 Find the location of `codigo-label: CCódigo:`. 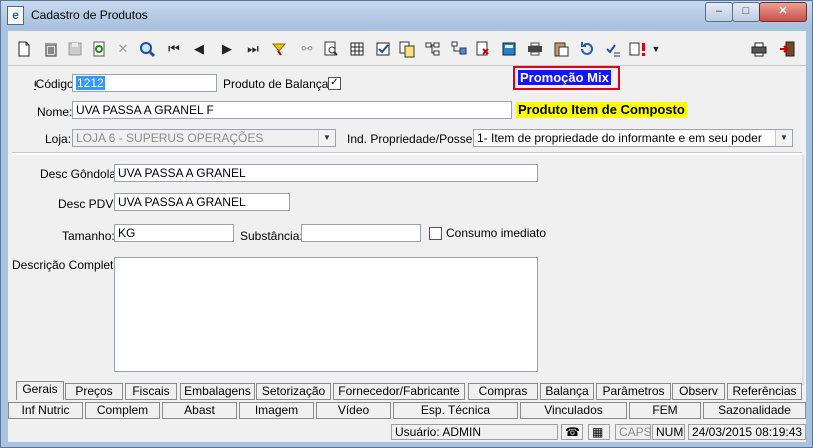

codigo-label: CCódigo: is located at coordinates (56, 84).